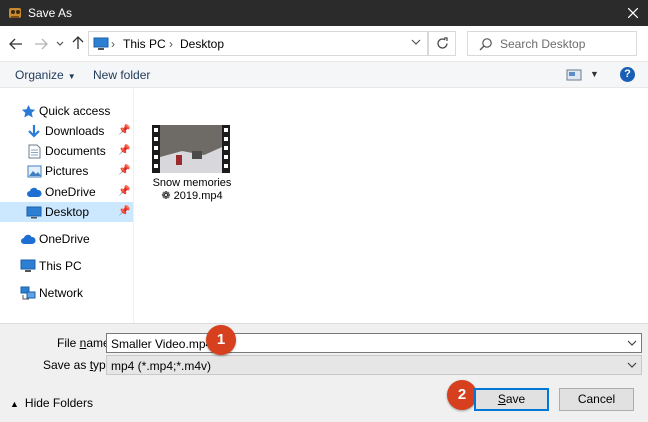 The height and width of the screenshot is (422, 648). I want to click on forward-button, so click(41, 44).